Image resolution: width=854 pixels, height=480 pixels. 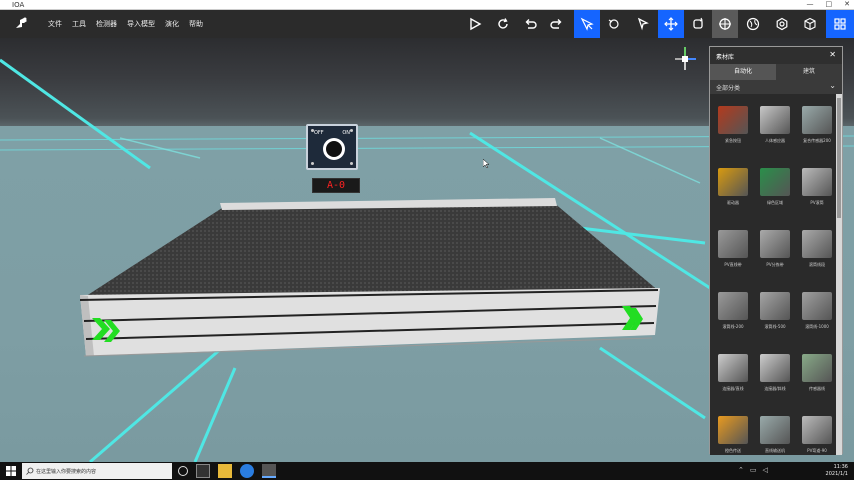 I want to click on library-item: 绿色区域, so click(x=775, y=190).